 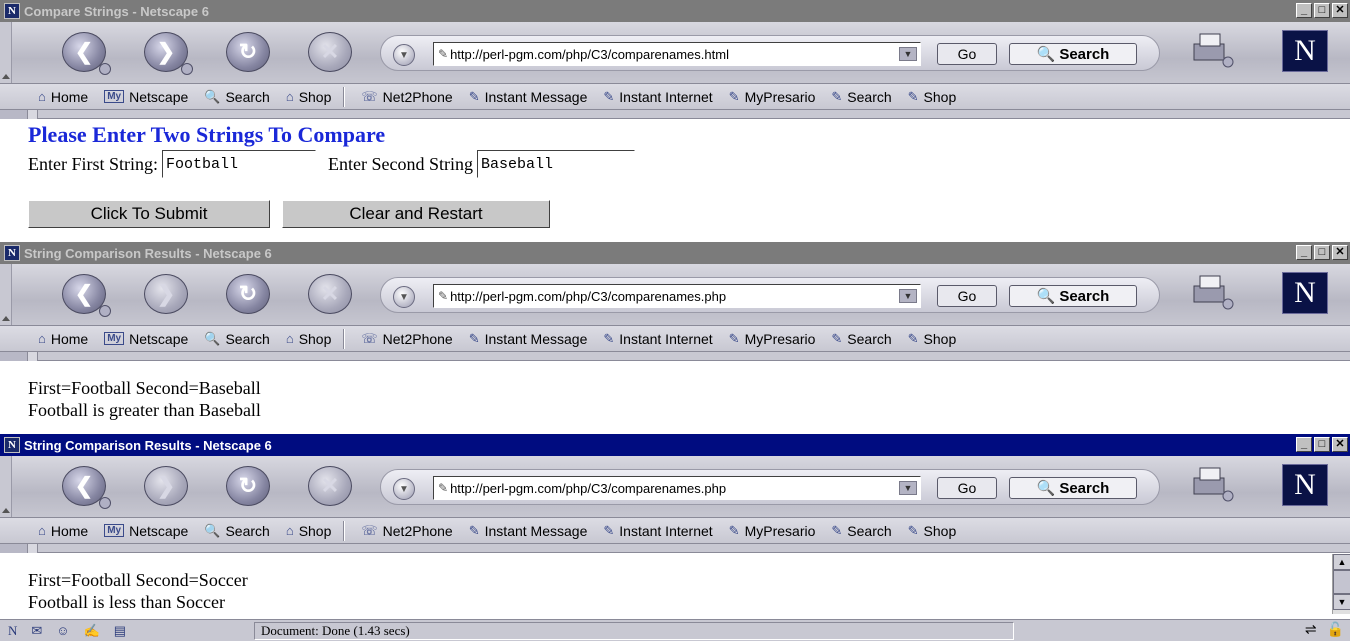 I want to click on address-book-icon: ▤, so click(x=120, y=631).